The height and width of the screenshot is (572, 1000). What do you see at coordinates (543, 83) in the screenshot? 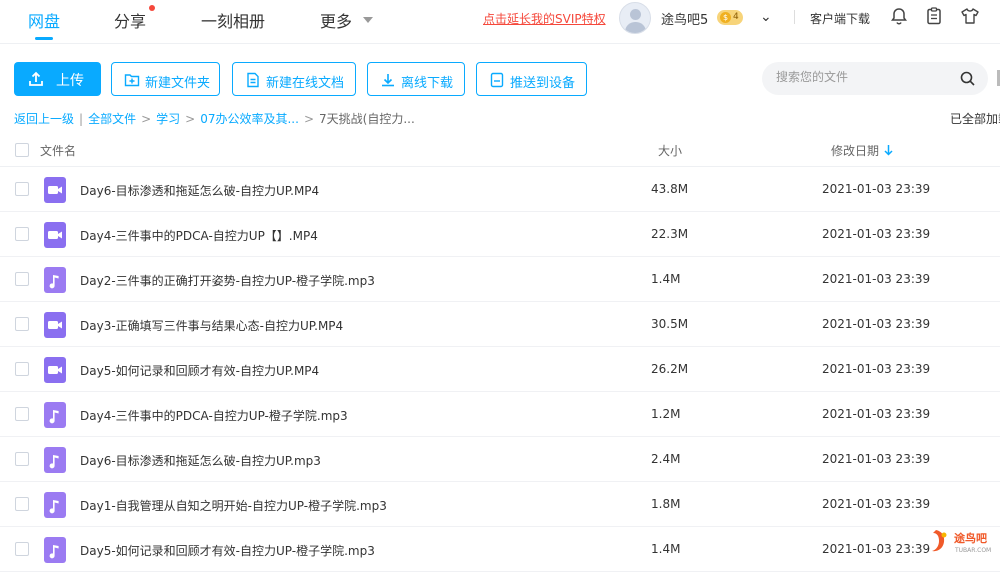
I see `push-to-device-label: 推送到设备` at bounding box center [543, 83].